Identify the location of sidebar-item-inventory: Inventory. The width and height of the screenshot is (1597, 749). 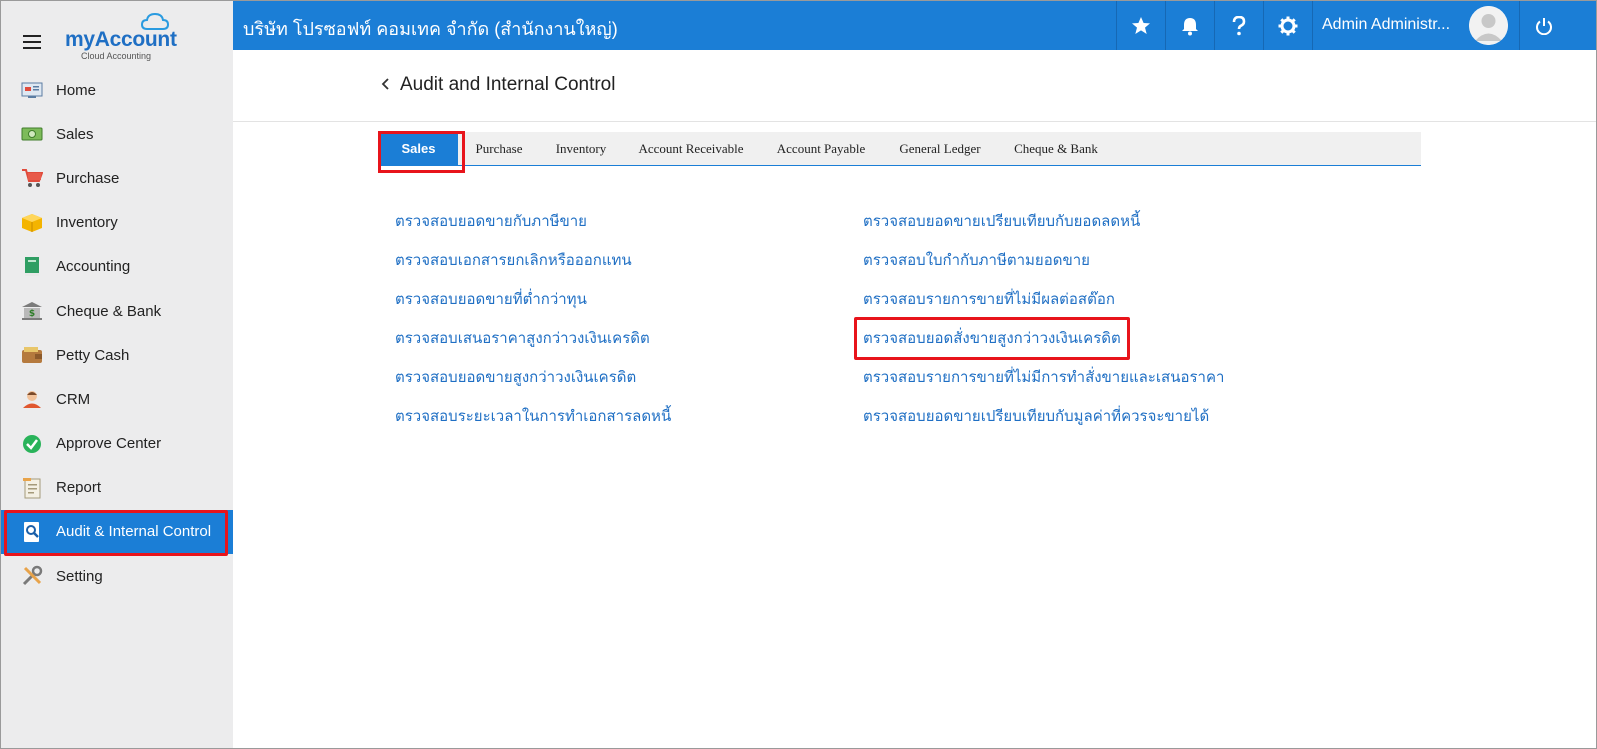
(117, 223).